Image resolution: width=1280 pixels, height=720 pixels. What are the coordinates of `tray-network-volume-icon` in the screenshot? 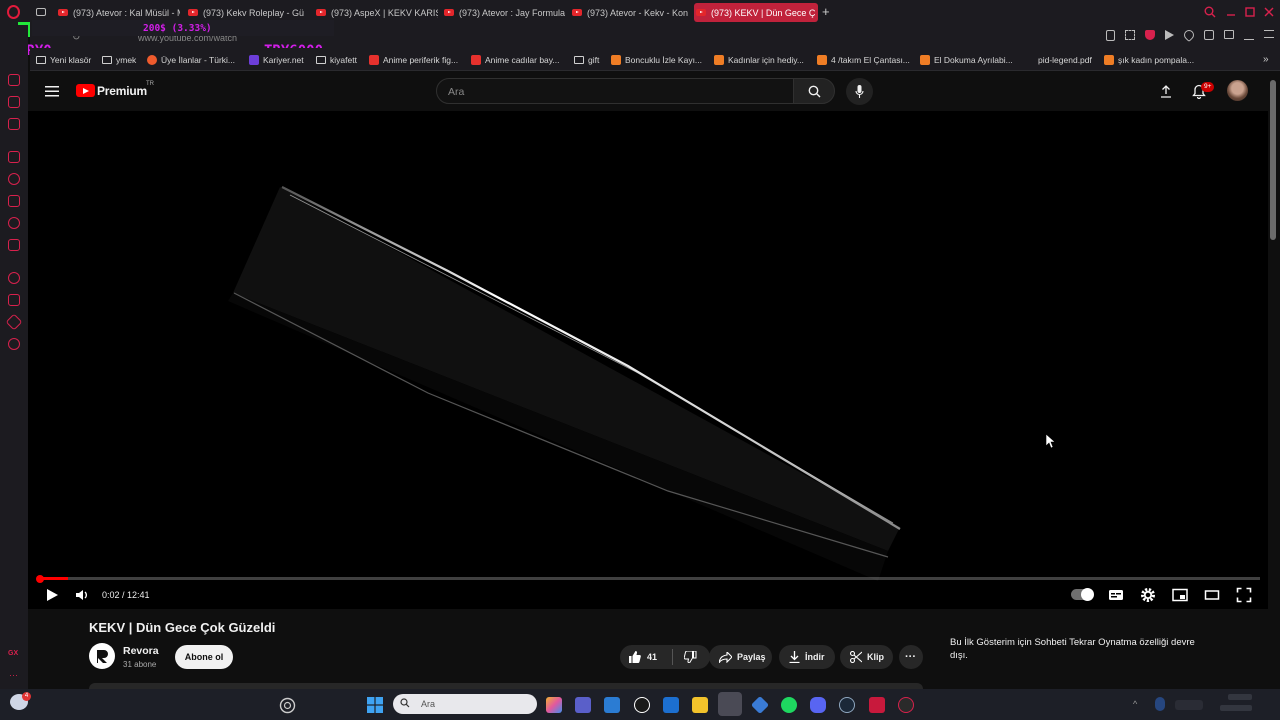 It's located at (1189, 705).